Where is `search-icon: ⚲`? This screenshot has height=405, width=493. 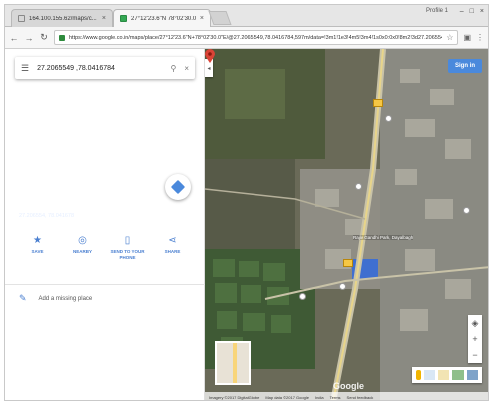 search-icon: ⚲ is located at coordinates (173, 68).